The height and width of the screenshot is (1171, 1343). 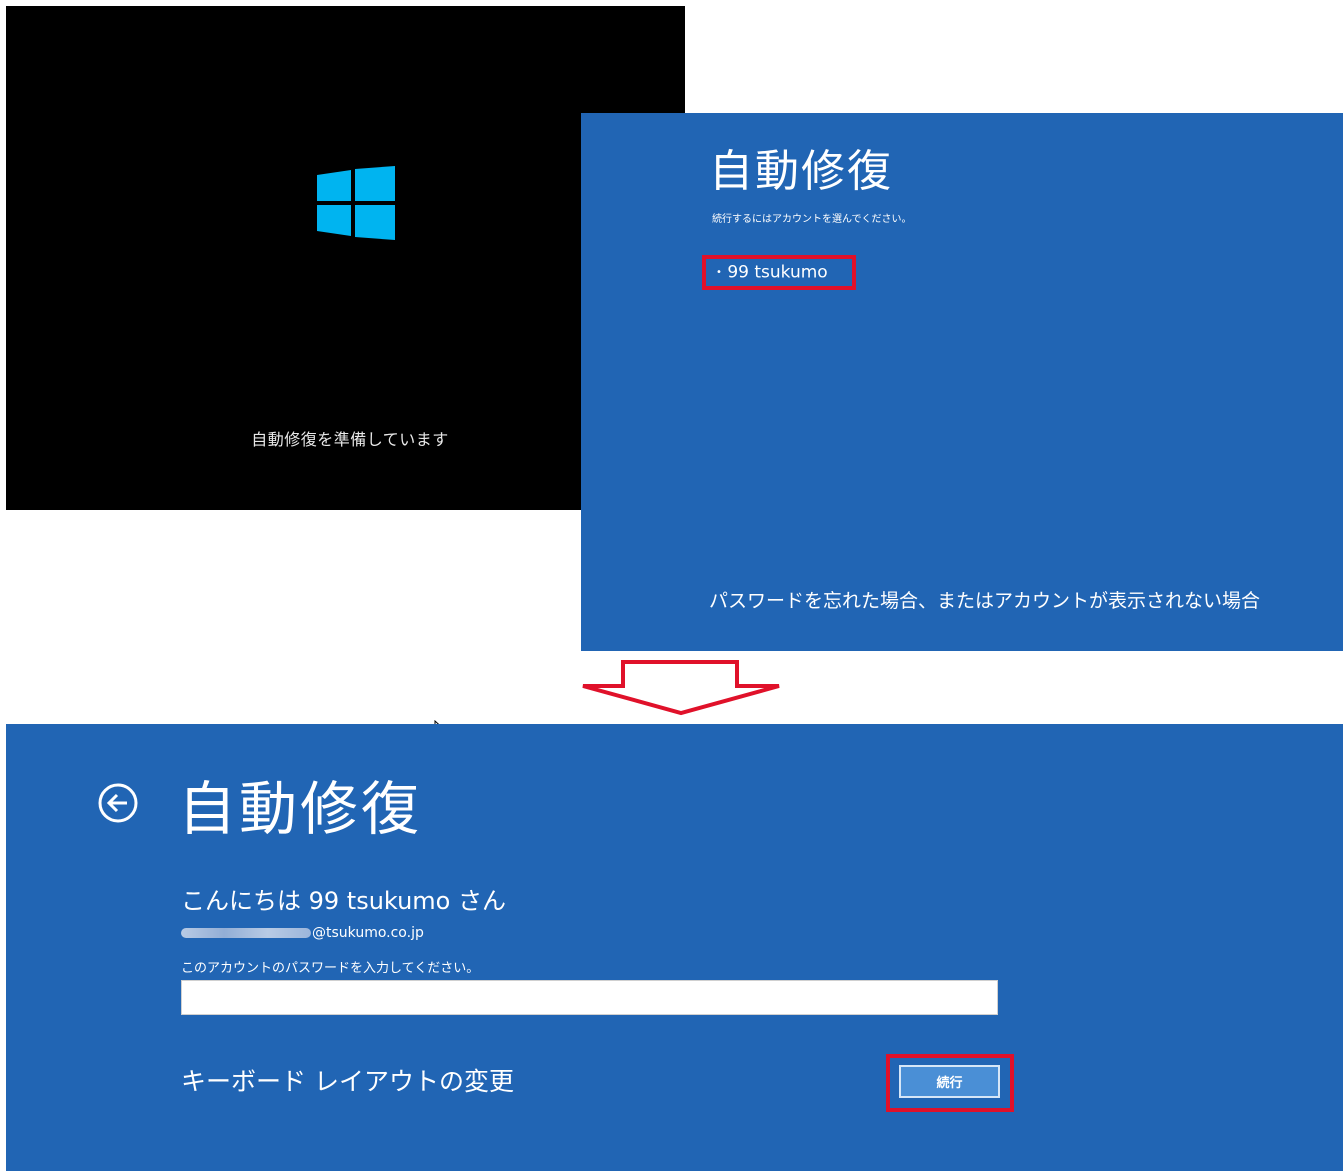 What do you see at coordinates (368, 933) in the screenshot?
I see `email-domain: @tsukumo.co.jp` at bounding box center [368, 933].